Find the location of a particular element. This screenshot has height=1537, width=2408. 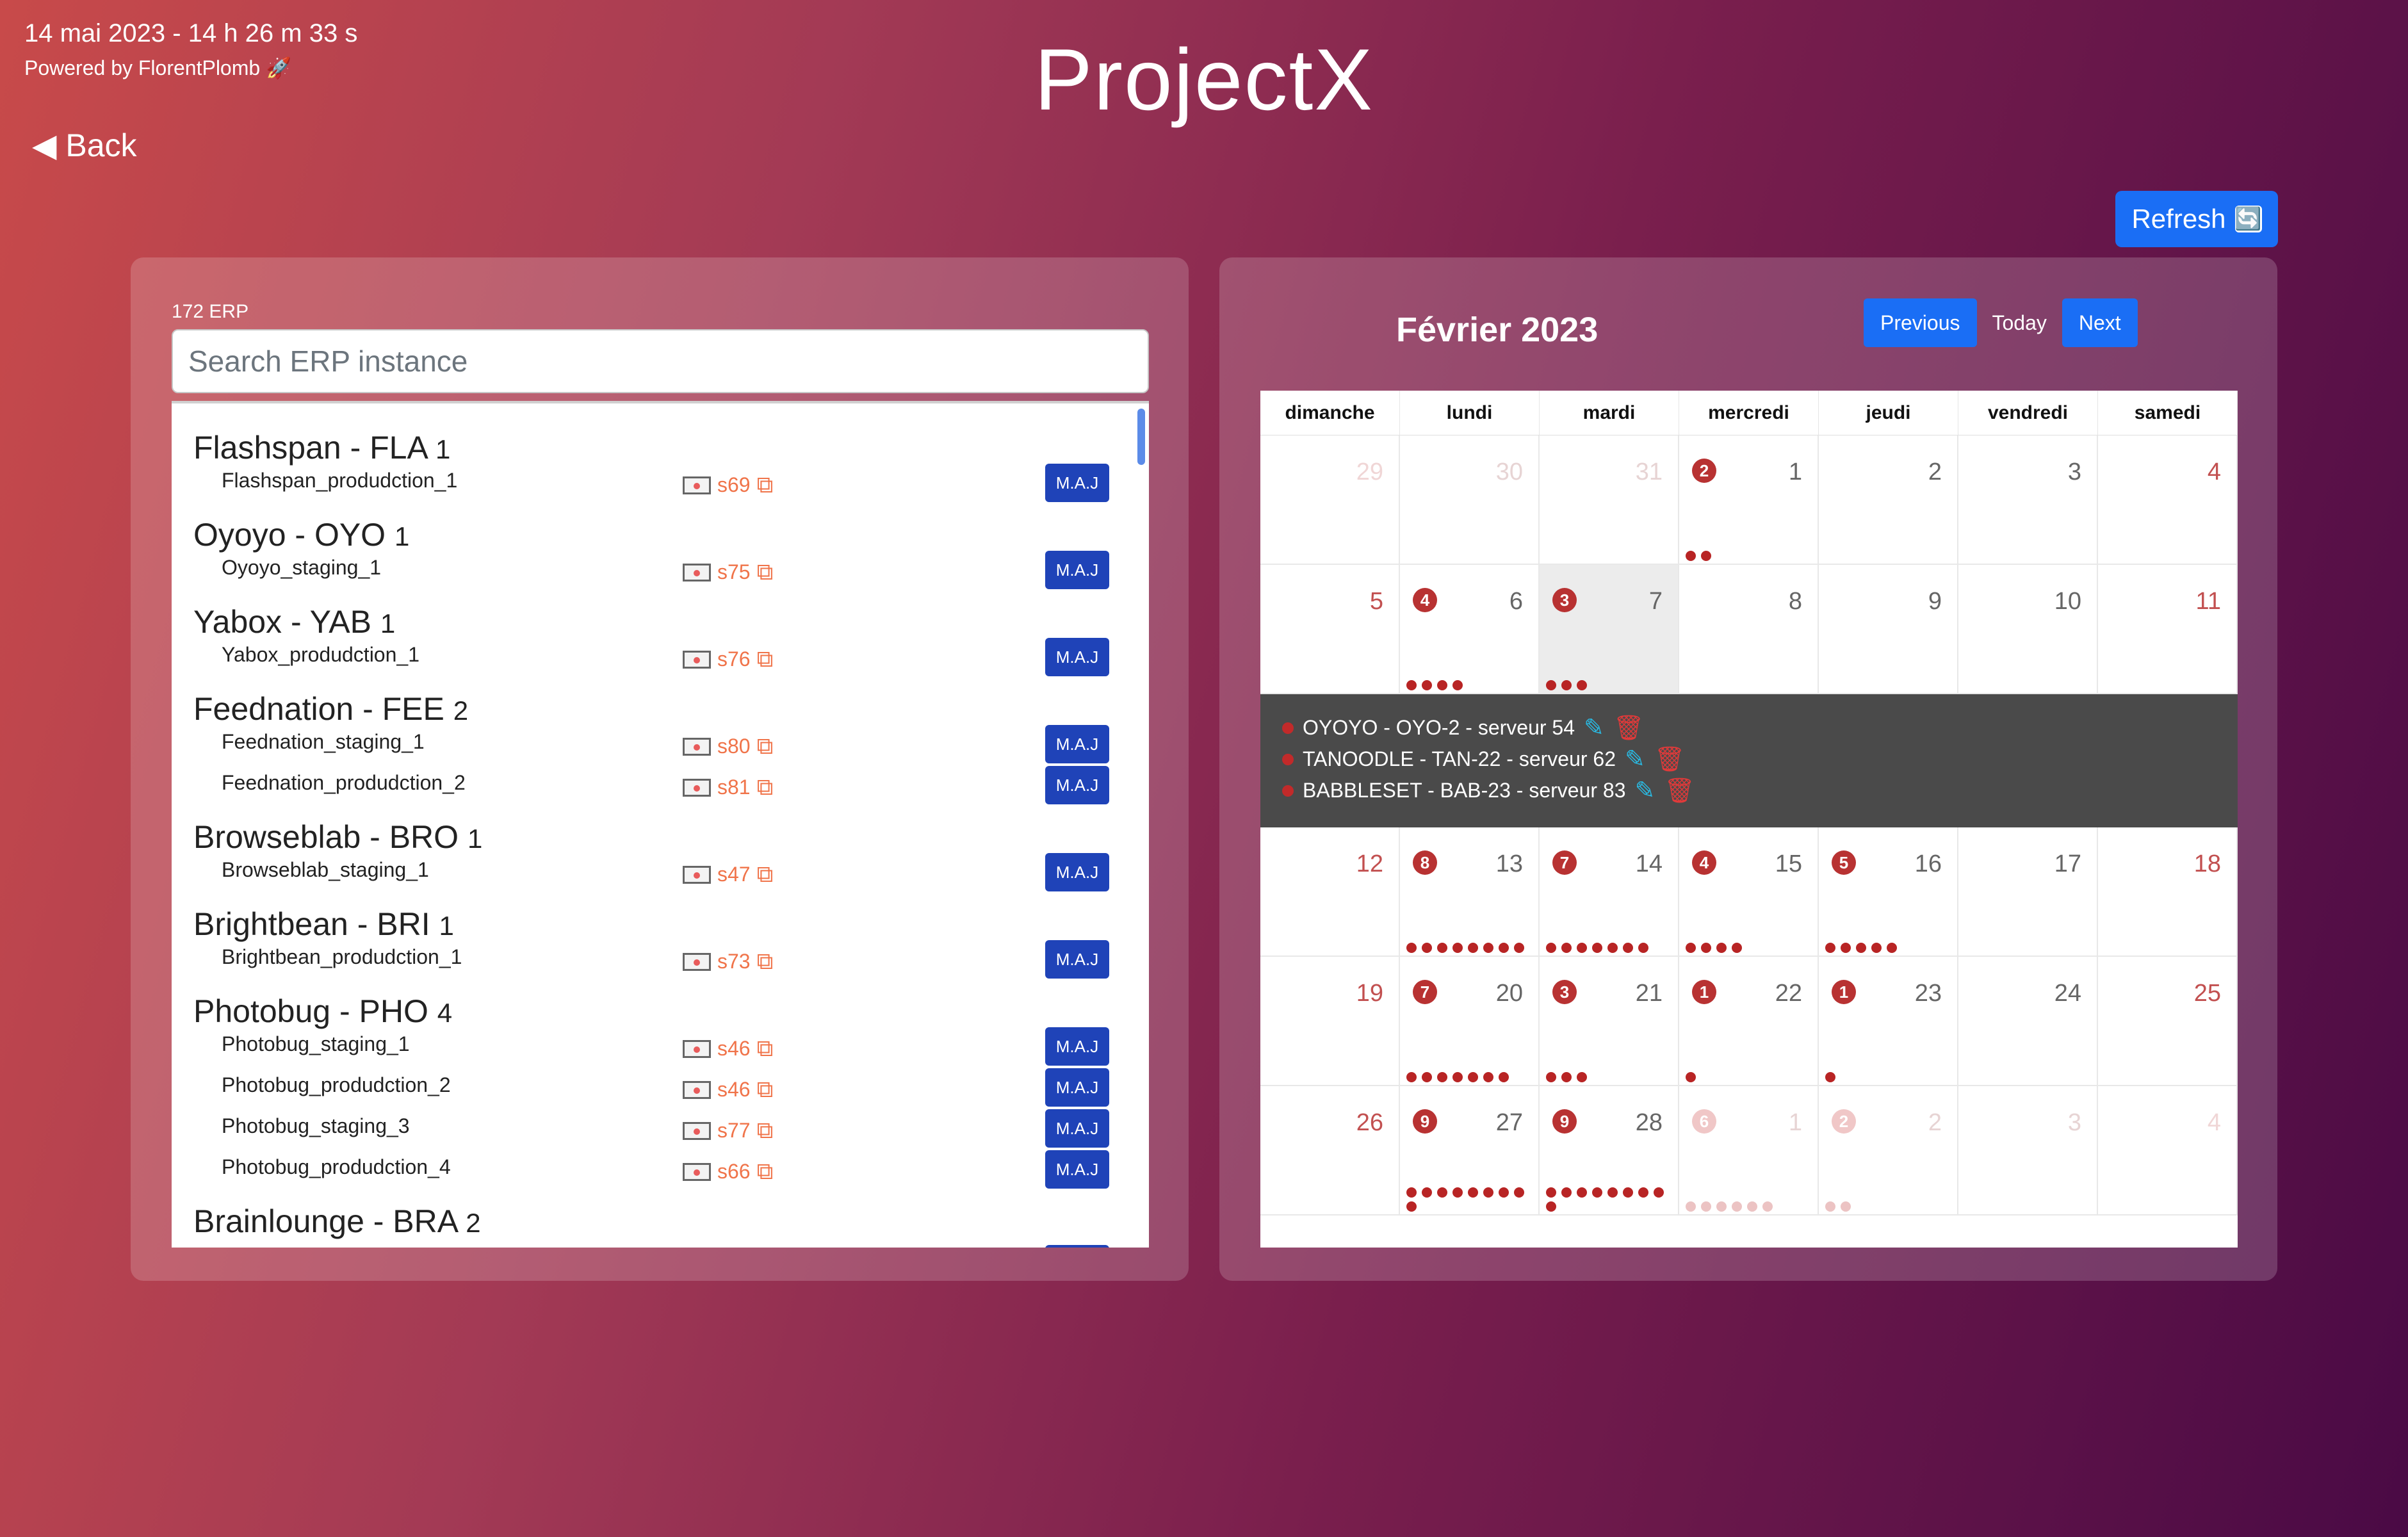

calendar-day: 5 is located at coordinates (1330, 629).